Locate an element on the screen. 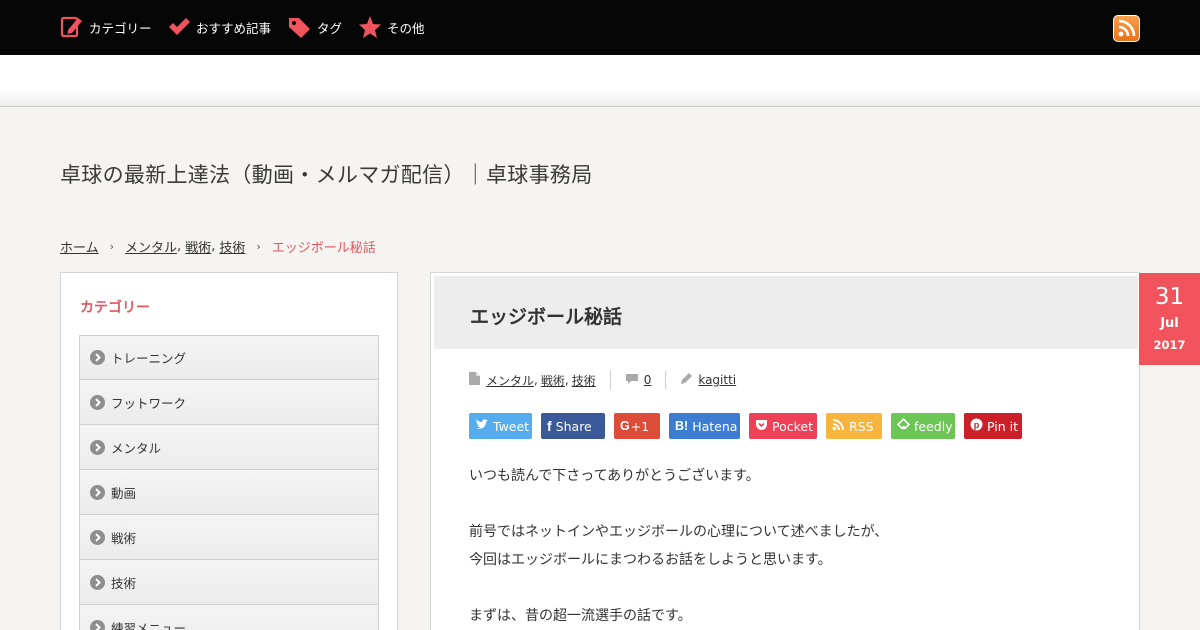  sidebar-category-item: 練習メニュー is located at coordinates (229, 617).